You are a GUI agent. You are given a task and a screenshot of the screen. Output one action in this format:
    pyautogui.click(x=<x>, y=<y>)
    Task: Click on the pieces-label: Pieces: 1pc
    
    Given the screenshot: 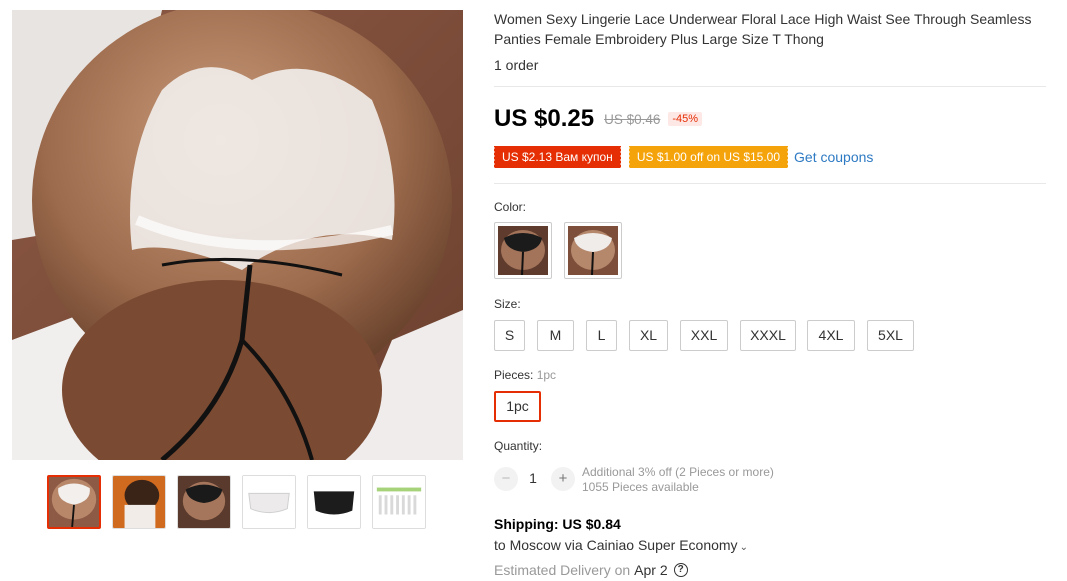 What is the action you would take?
    pyautogui.click(x=525, y=375)
    